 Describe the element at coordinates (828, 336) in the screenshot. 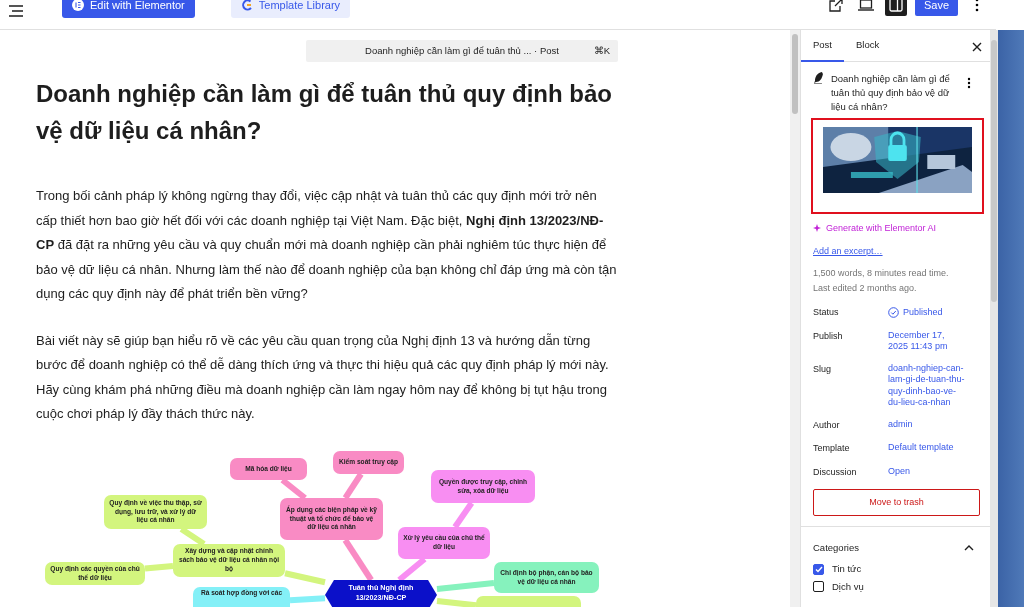

I see `field-label: Publish` at that location.